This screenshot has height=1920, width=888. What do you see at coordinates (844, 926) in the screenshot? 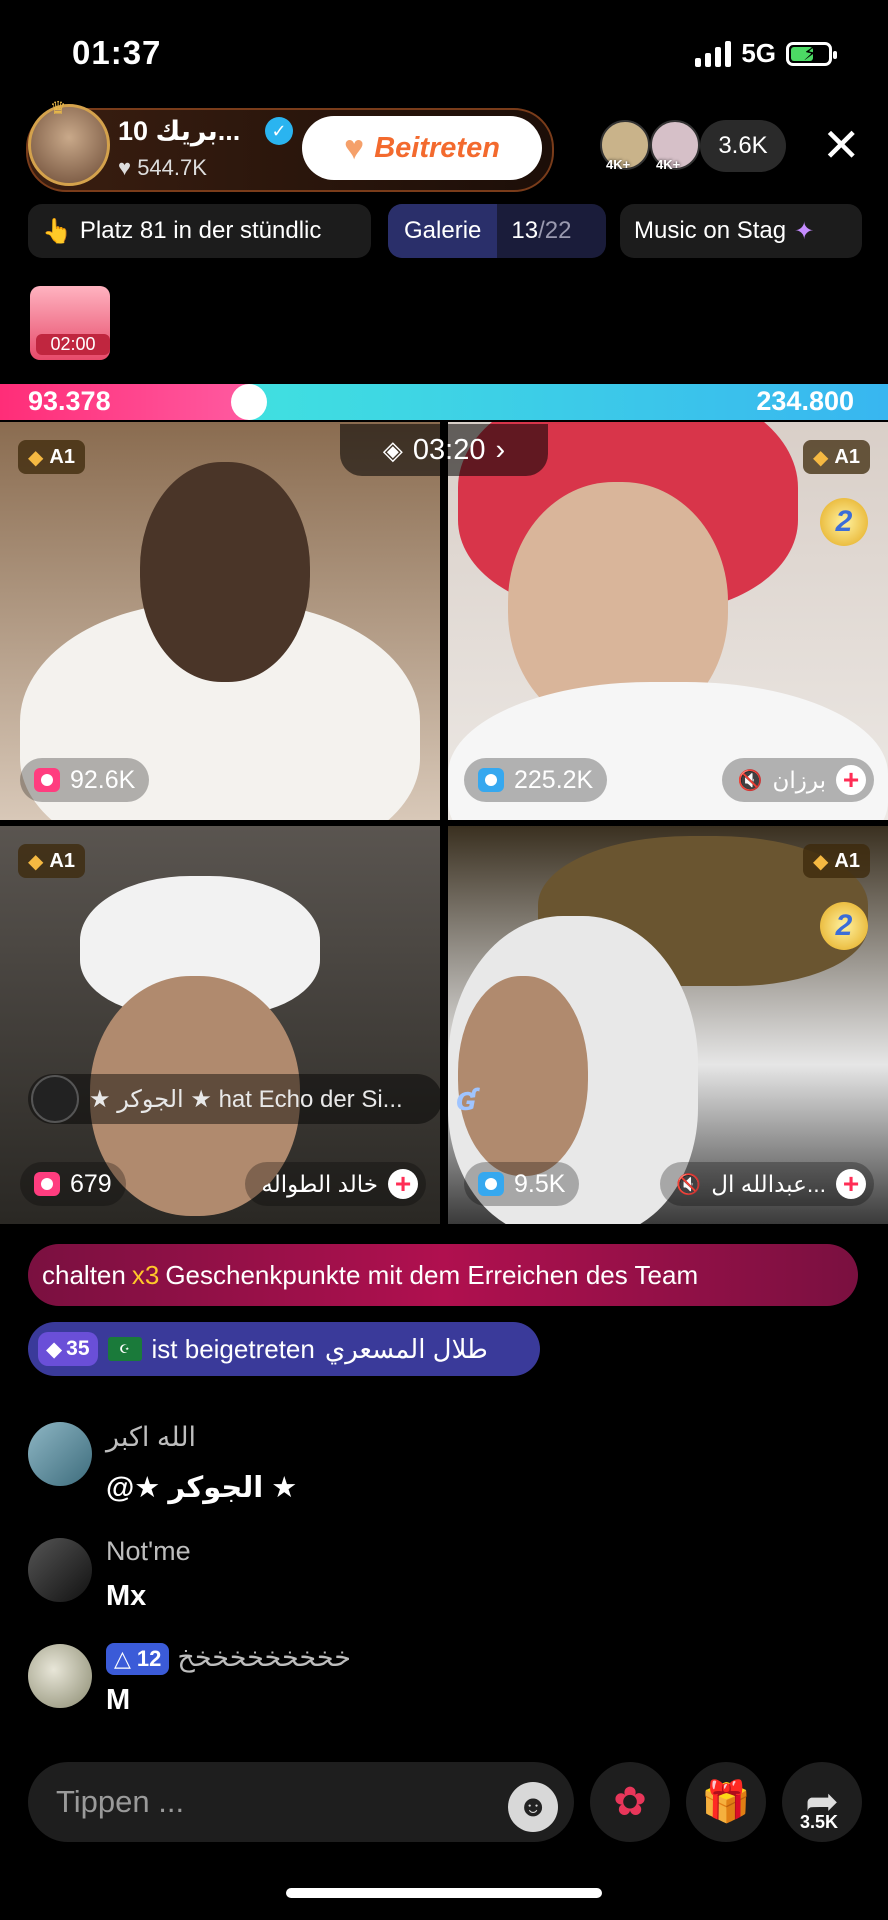
I see `rank-badge: 2` at bounding box center [844, 926].